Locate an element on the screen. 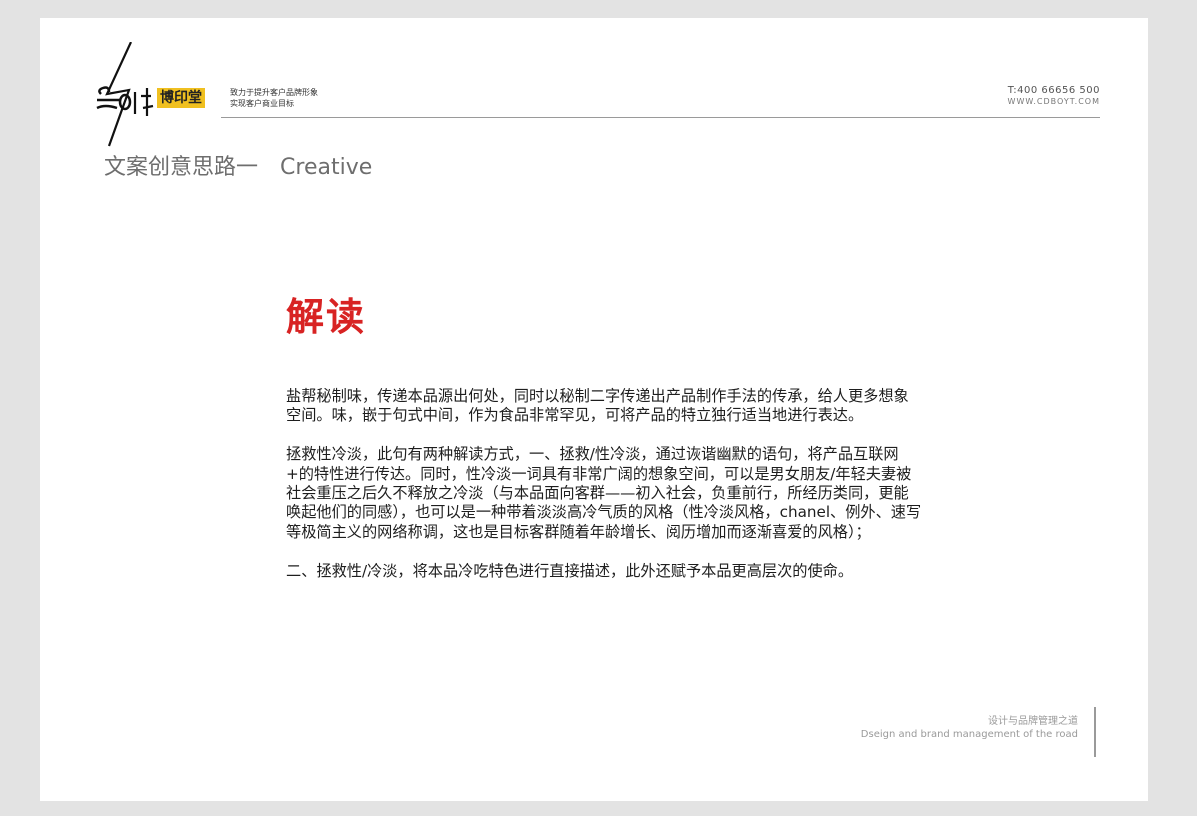 The width and height of the screenshot is (1197, 816). content-heading: 解读 is located at coordinates (326, 317).